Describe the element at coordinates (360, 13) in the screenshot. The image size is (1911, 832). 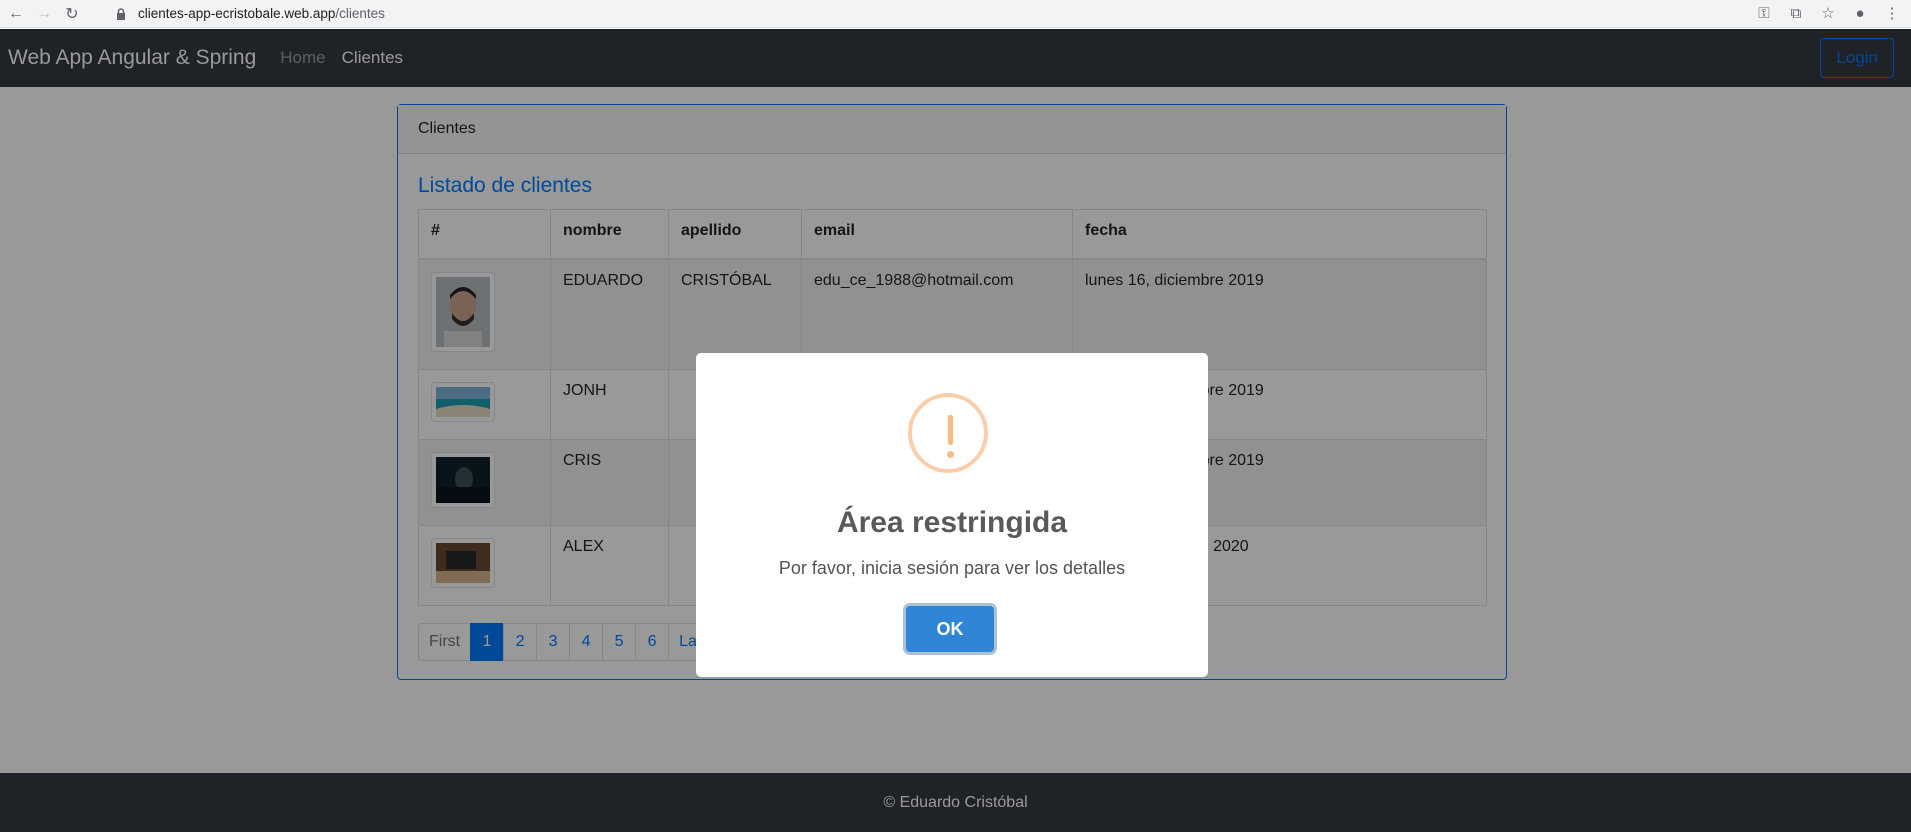
I see `url-path: /clientes` at that location.